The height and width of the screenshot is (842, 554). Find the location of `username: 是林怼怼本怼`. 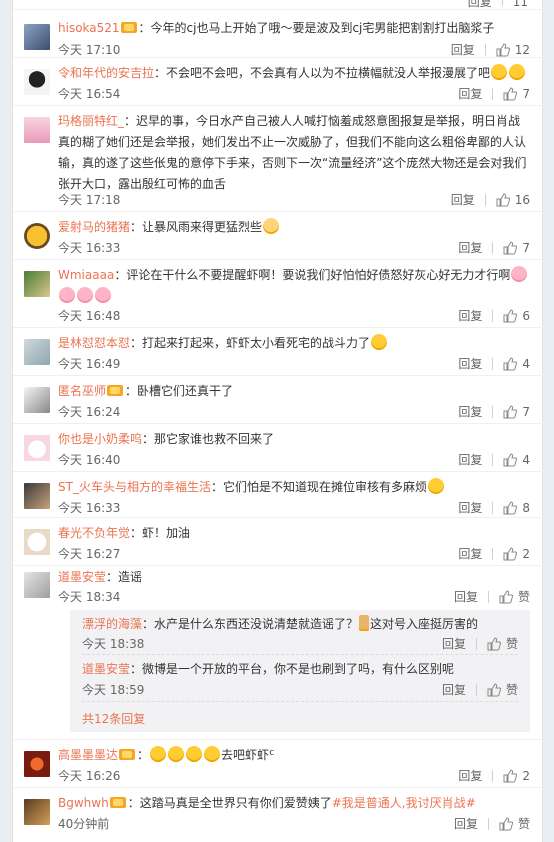

username: 是林怼怼本怼 is located at coordinates (94, 343).